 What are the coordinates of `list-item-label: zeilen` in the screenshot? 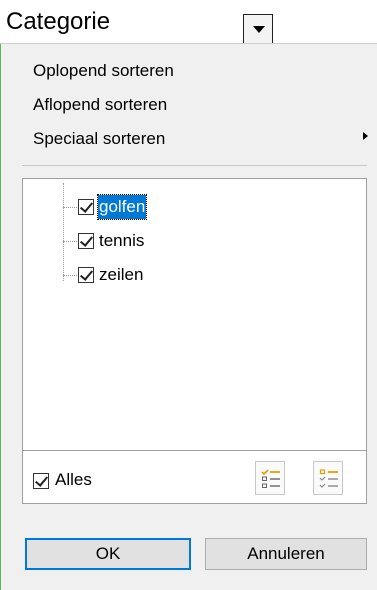 It's located at (121, 275).